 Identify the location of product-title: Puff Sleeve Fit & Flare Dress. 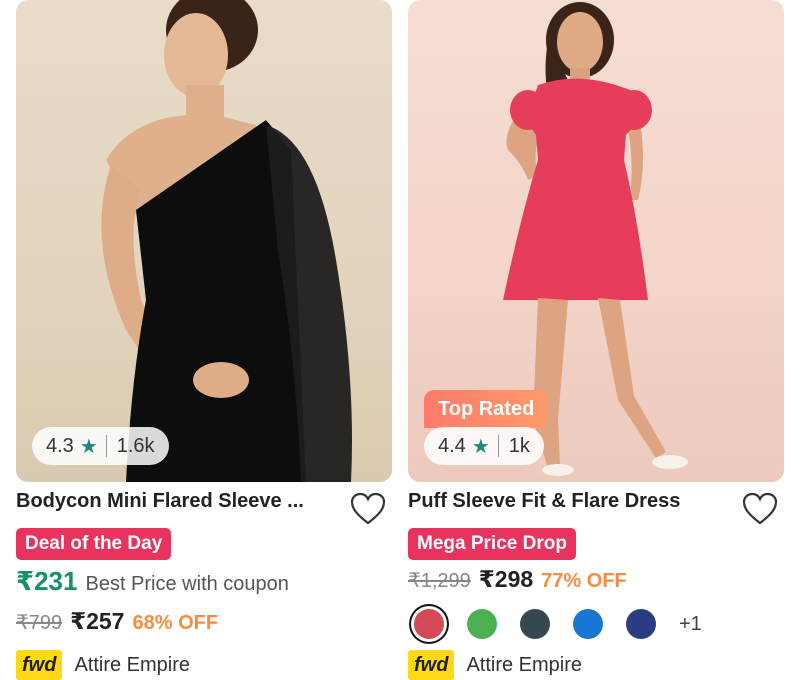
(568, 501).